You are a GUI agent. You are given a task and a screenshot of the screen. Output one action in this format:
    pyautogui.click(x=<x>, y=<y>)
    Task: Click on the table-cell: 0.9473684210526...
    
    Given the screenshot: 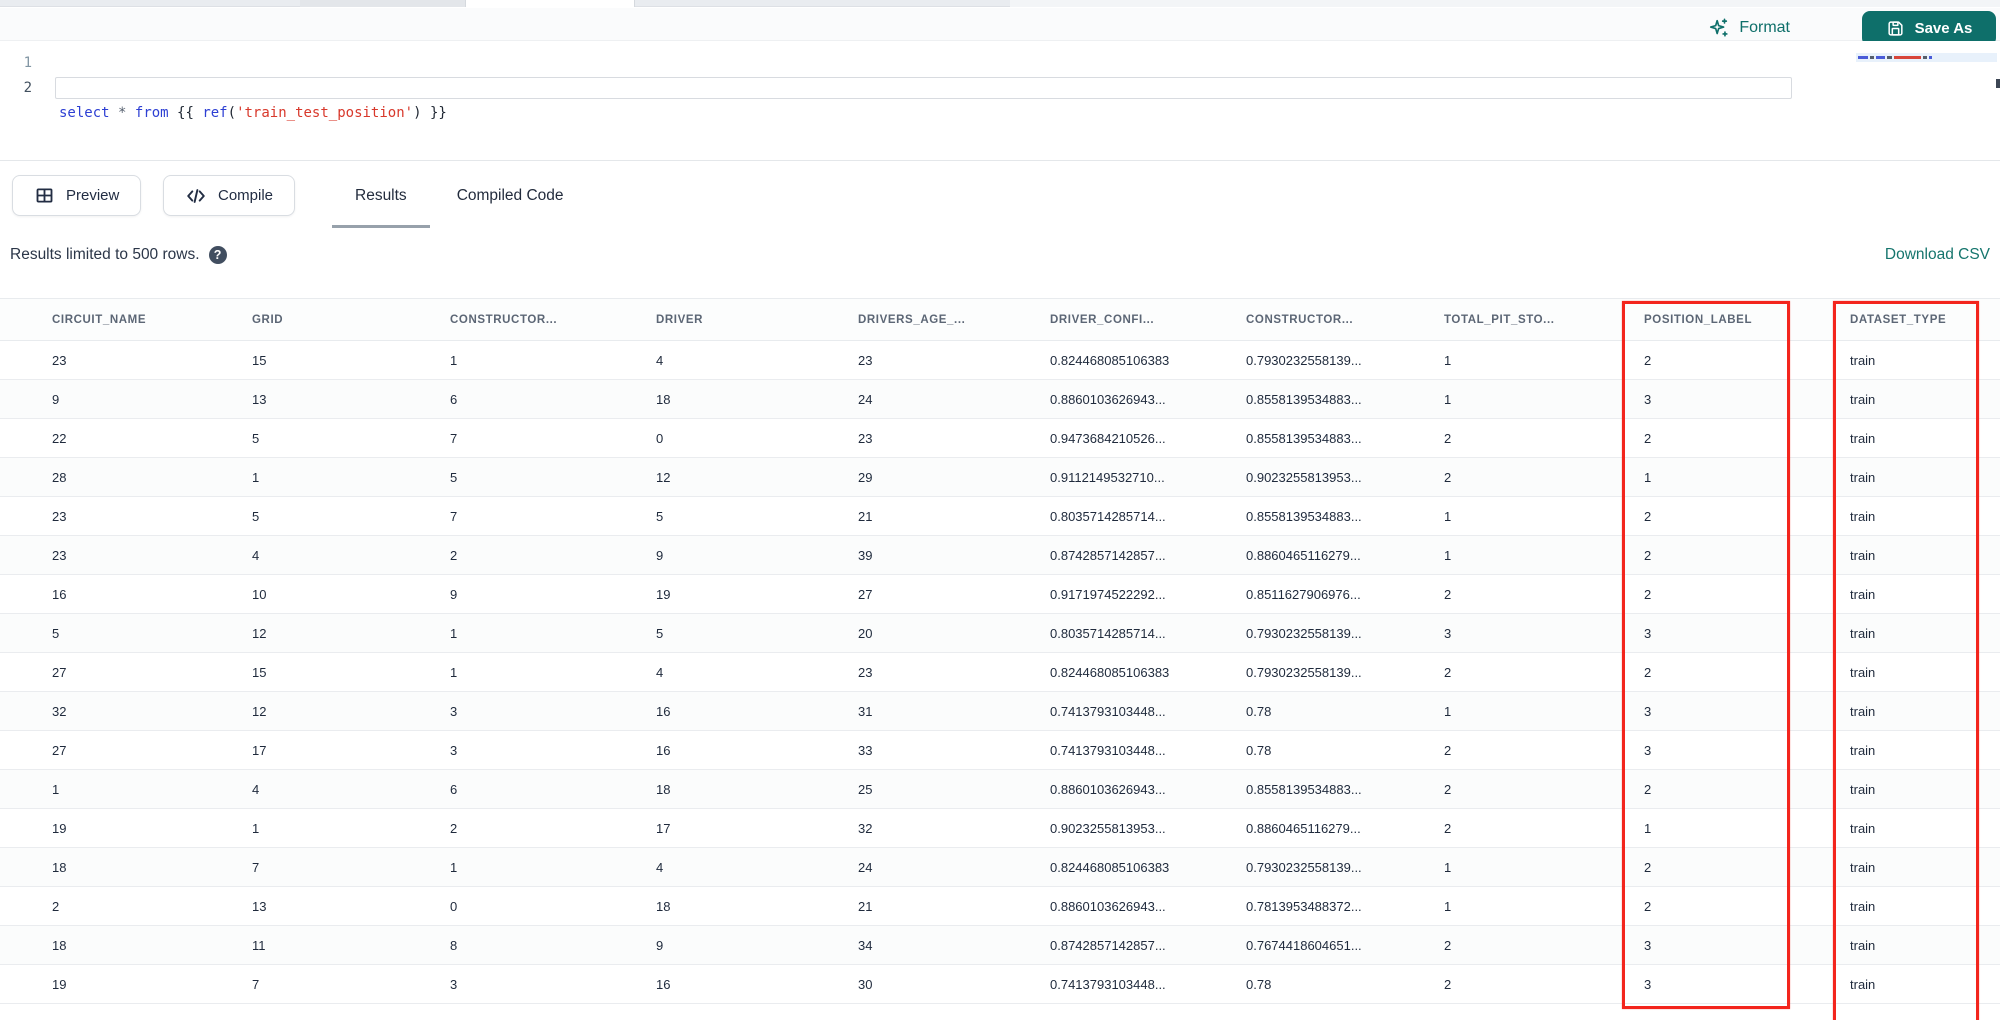 What is the action you would take?
    pyautogui.click(x=1148, y=438)
    